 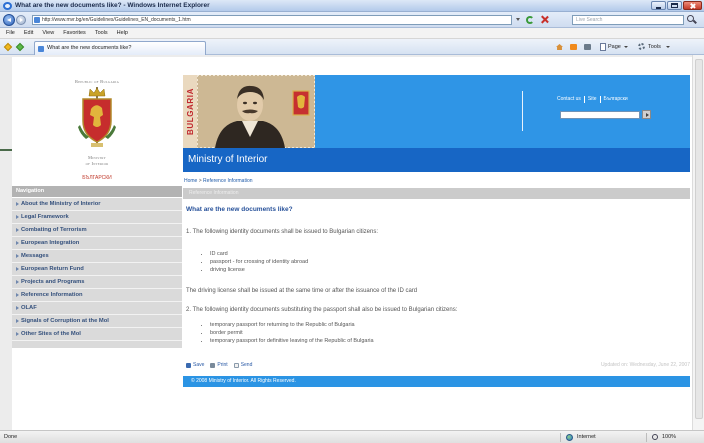 What do you see at coordinates (645, 365) in the screenshot?
I see `last-updated: Updated on: Wednesday, June 22, 2007` at bounding box center [645, 365].